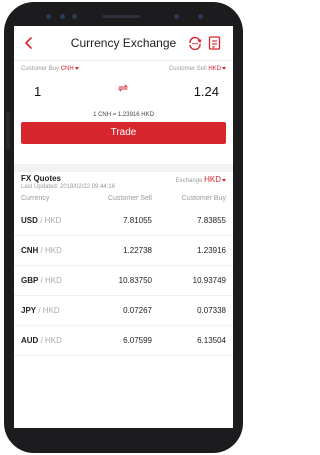  What do you see at coordinates (30, 250) in the screenshot?
I see `base-currency: CNH` at bounding box center [30, 250].